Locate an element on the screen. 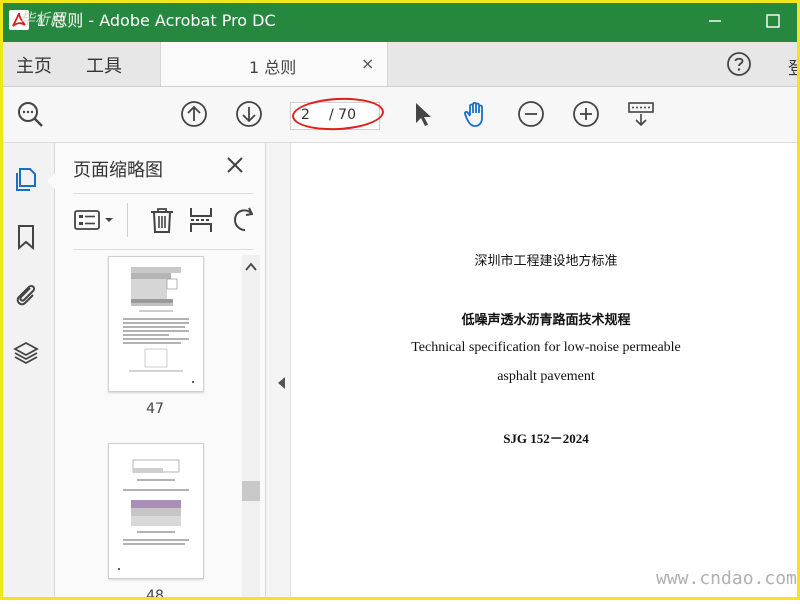 This screenshot has width=800, height=604. attachments-icon is located at coordinates (26, 294).